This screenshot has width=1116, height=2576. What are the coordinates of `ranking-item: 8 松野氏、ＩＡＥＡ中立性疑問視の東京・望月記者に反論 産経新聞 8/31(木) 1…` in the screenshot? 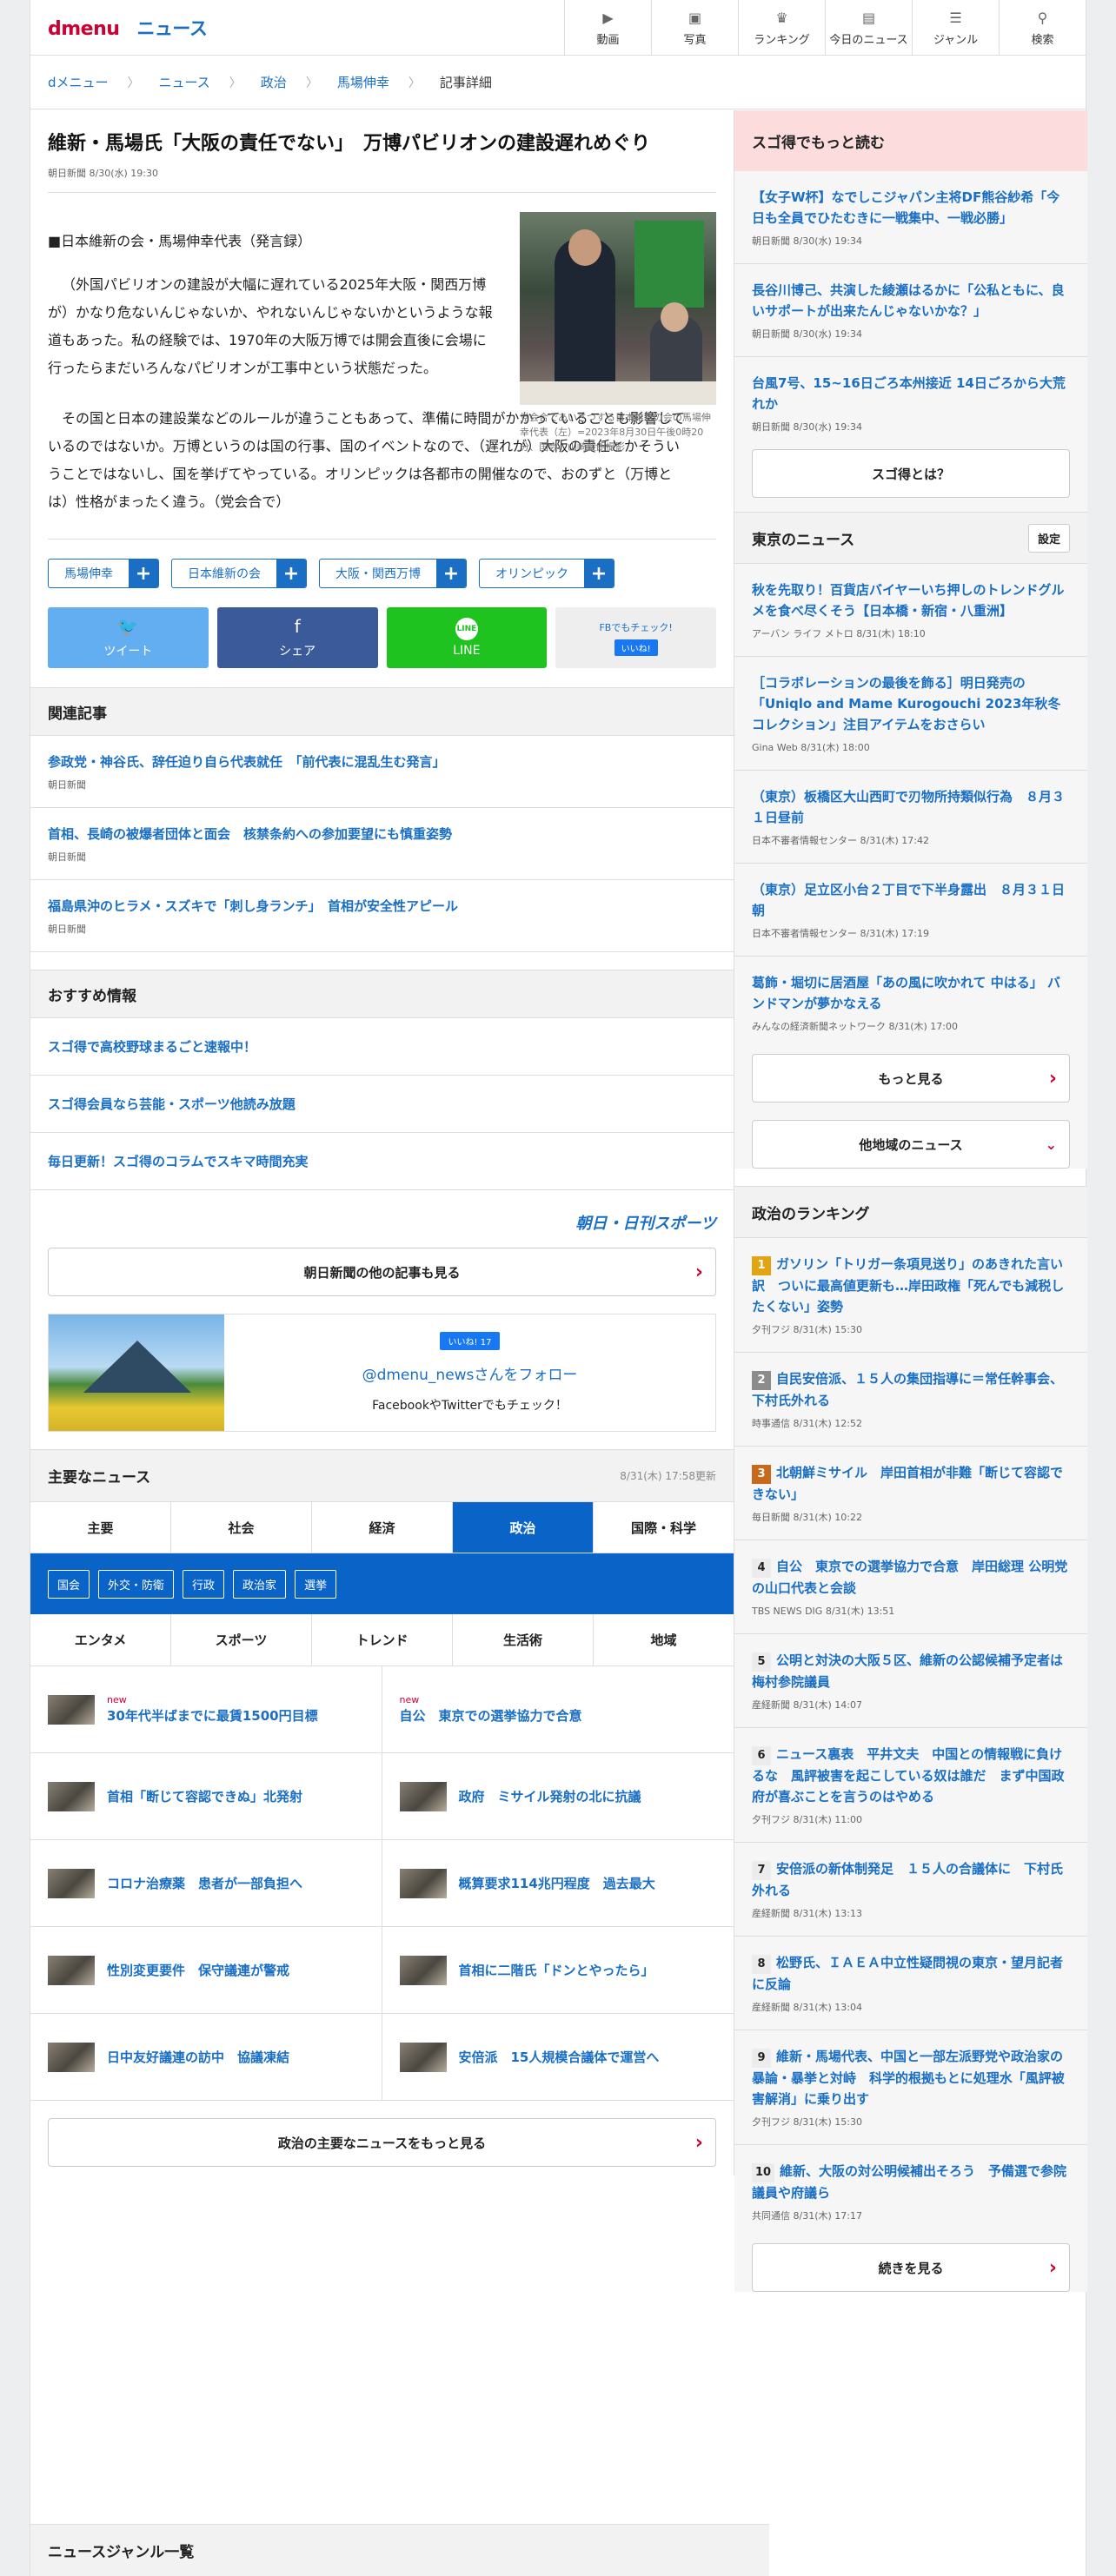 It's located at (911, 1983).